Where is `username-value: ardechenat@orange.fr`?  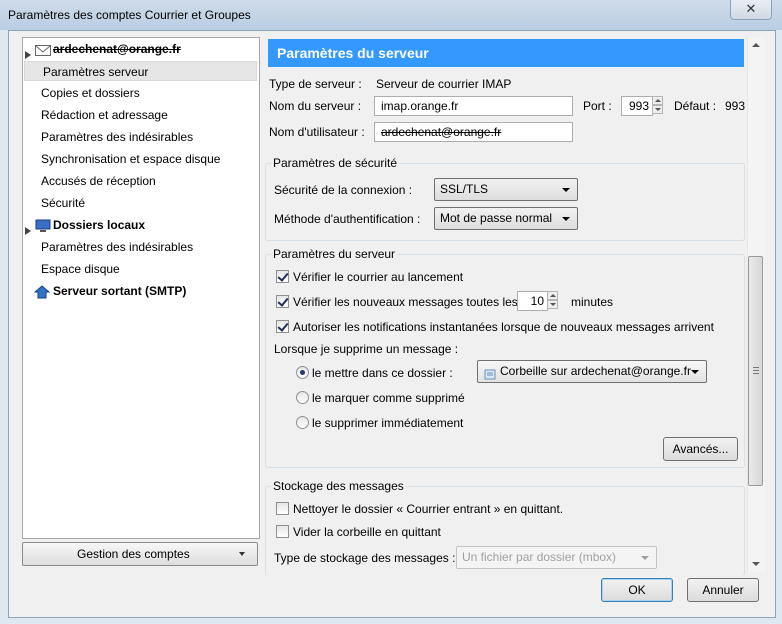
username-value: ardechenat@orange.fr is located at coordinates (441, 132).